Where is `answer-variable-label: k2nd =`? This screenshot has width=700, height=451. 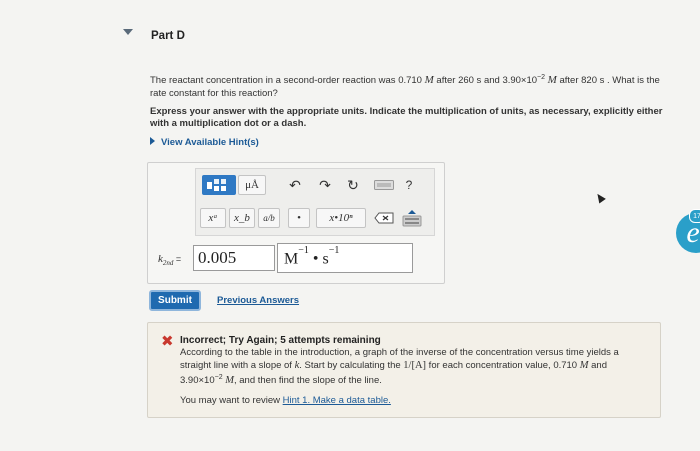 answer-variable-label: k2nd = is located at coordinates (170, 260).